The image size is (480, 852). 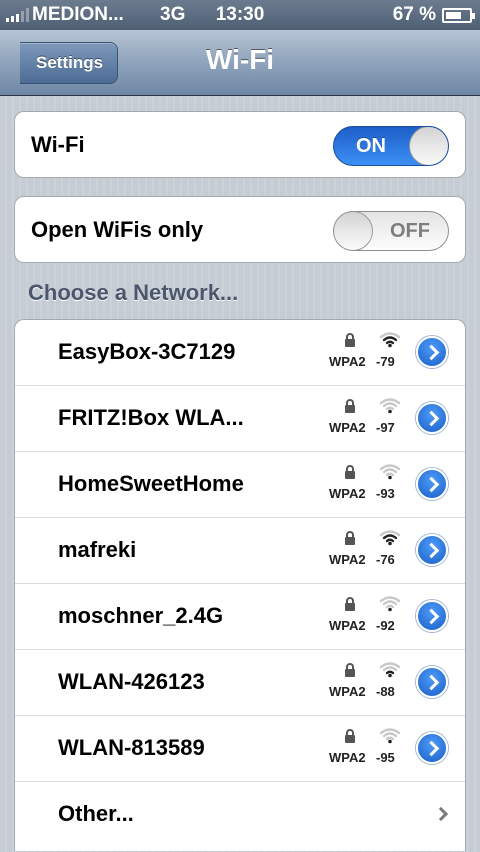 What do you see at coordinates (240, 683) in the screenshot?
I see `network-row: WLAN-426123 WPA2 -88` at bounding box center [240, 683].